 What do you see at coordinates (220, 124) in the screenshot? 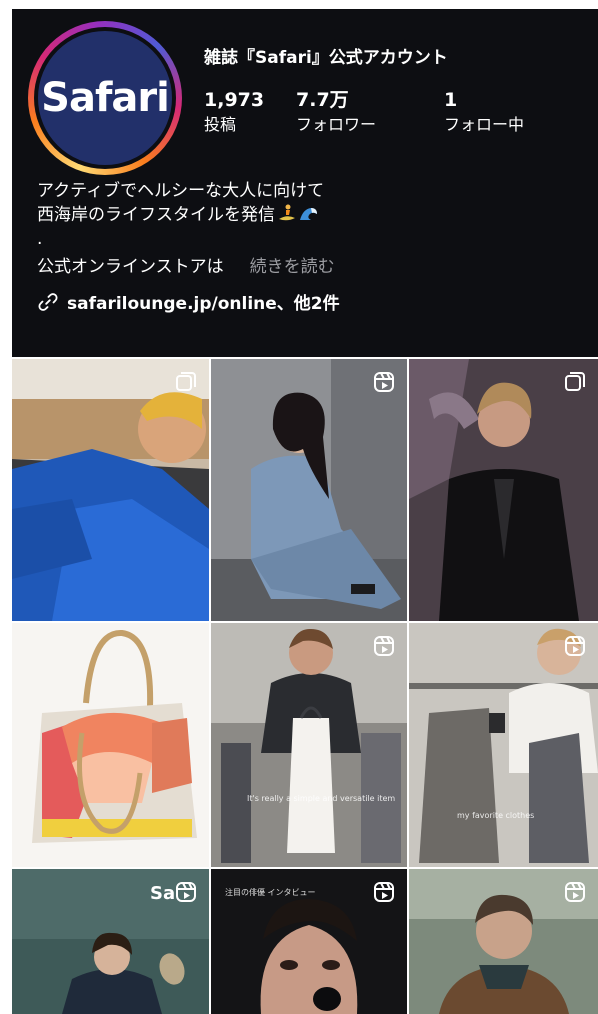
I see `posts-label: 投稿` at bounding box center [220, 124].